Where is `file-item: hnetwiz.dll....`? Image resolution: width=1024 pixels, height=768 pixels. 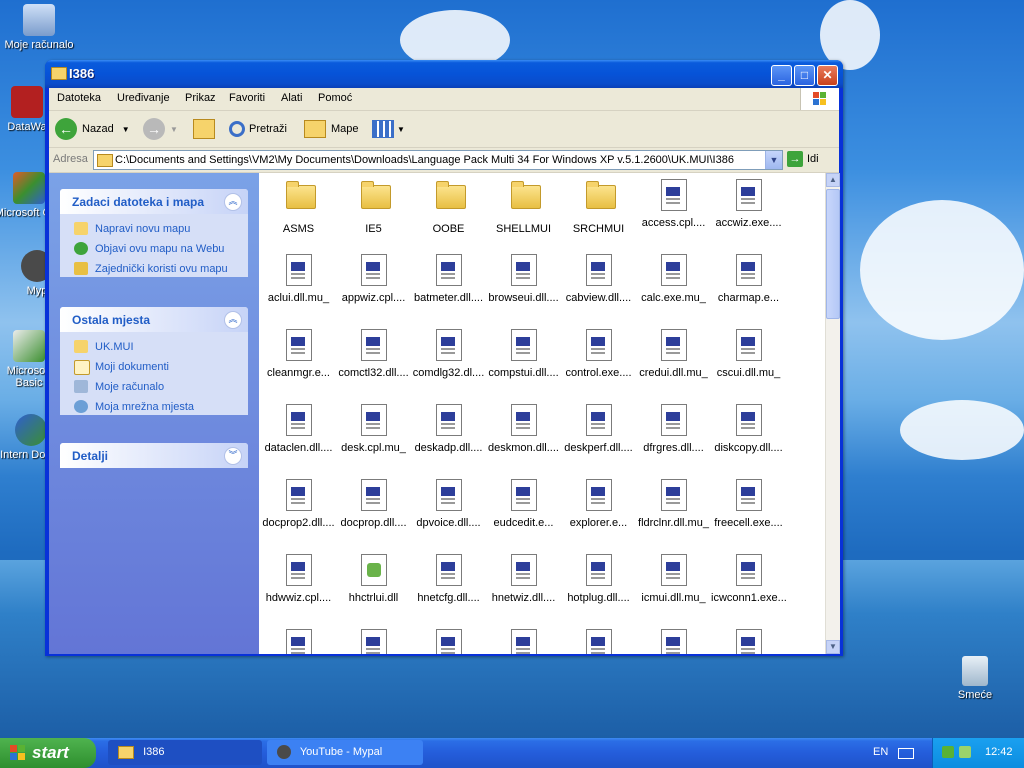 file-item: hnetwiz.dll.... is located at coordinates (523, 579).